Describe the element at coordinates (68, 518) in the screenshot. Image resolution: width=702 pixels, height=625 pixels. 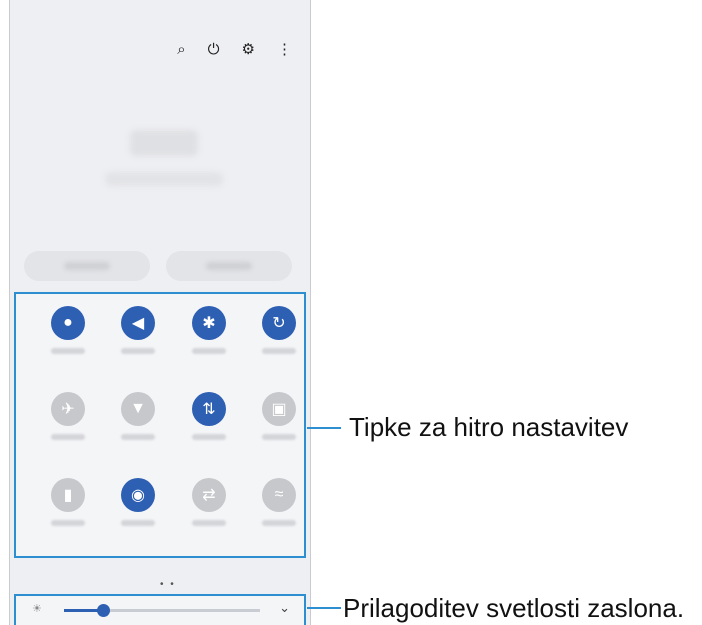
I see `quick-tile-power-saving: ▮` at that location.